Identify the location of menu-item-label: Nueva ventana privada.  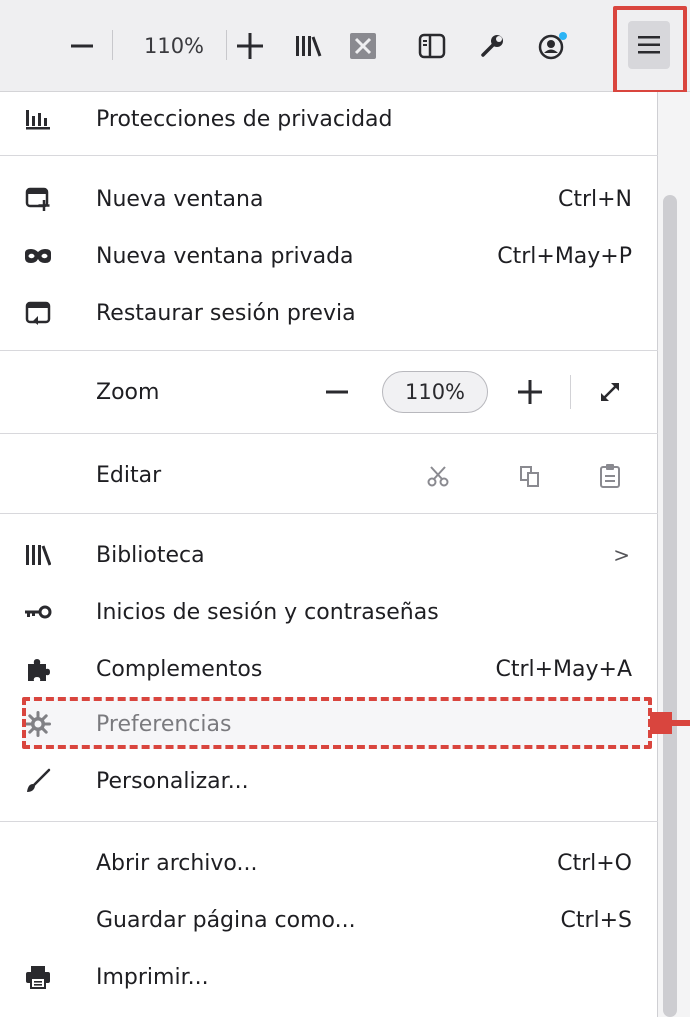
(225, 256).